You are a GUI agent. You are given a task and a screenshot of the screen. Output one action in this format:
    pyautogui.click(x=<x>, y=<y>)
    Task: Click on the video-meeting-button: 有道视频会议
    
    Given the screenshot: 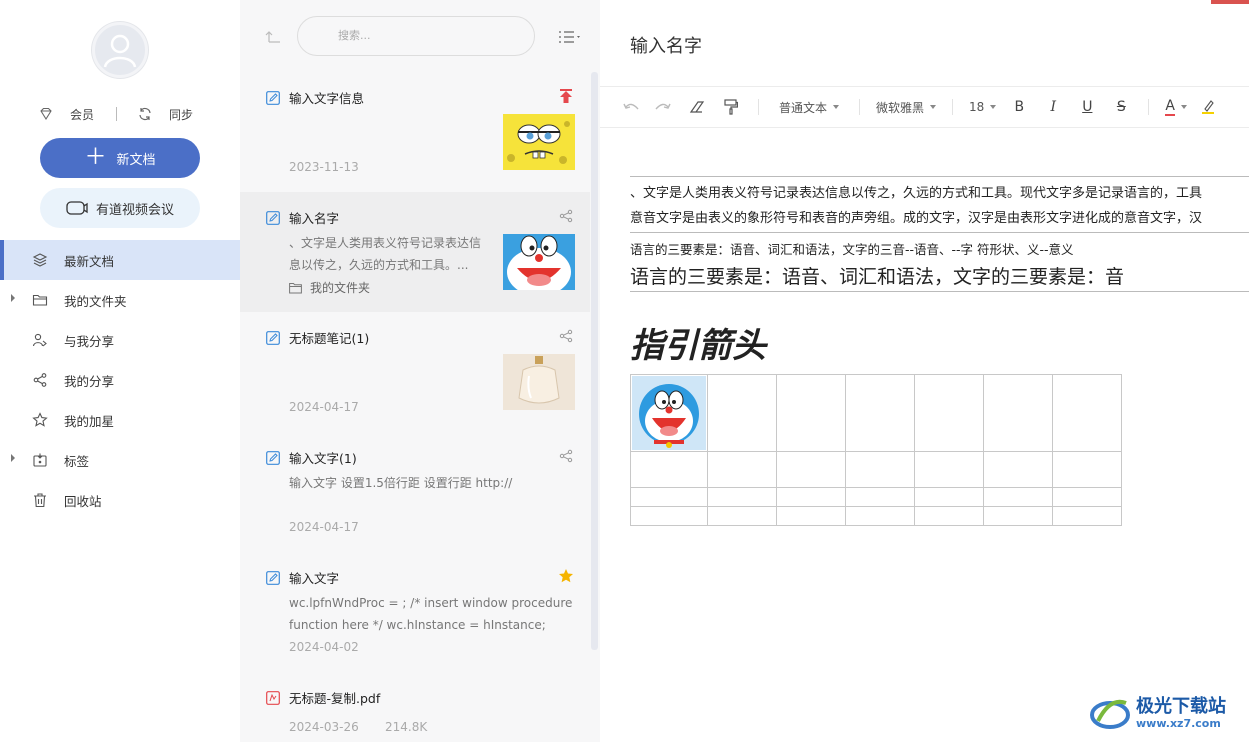 What is the action you would take?
    pyautogui.click(x=120, y=208)
    